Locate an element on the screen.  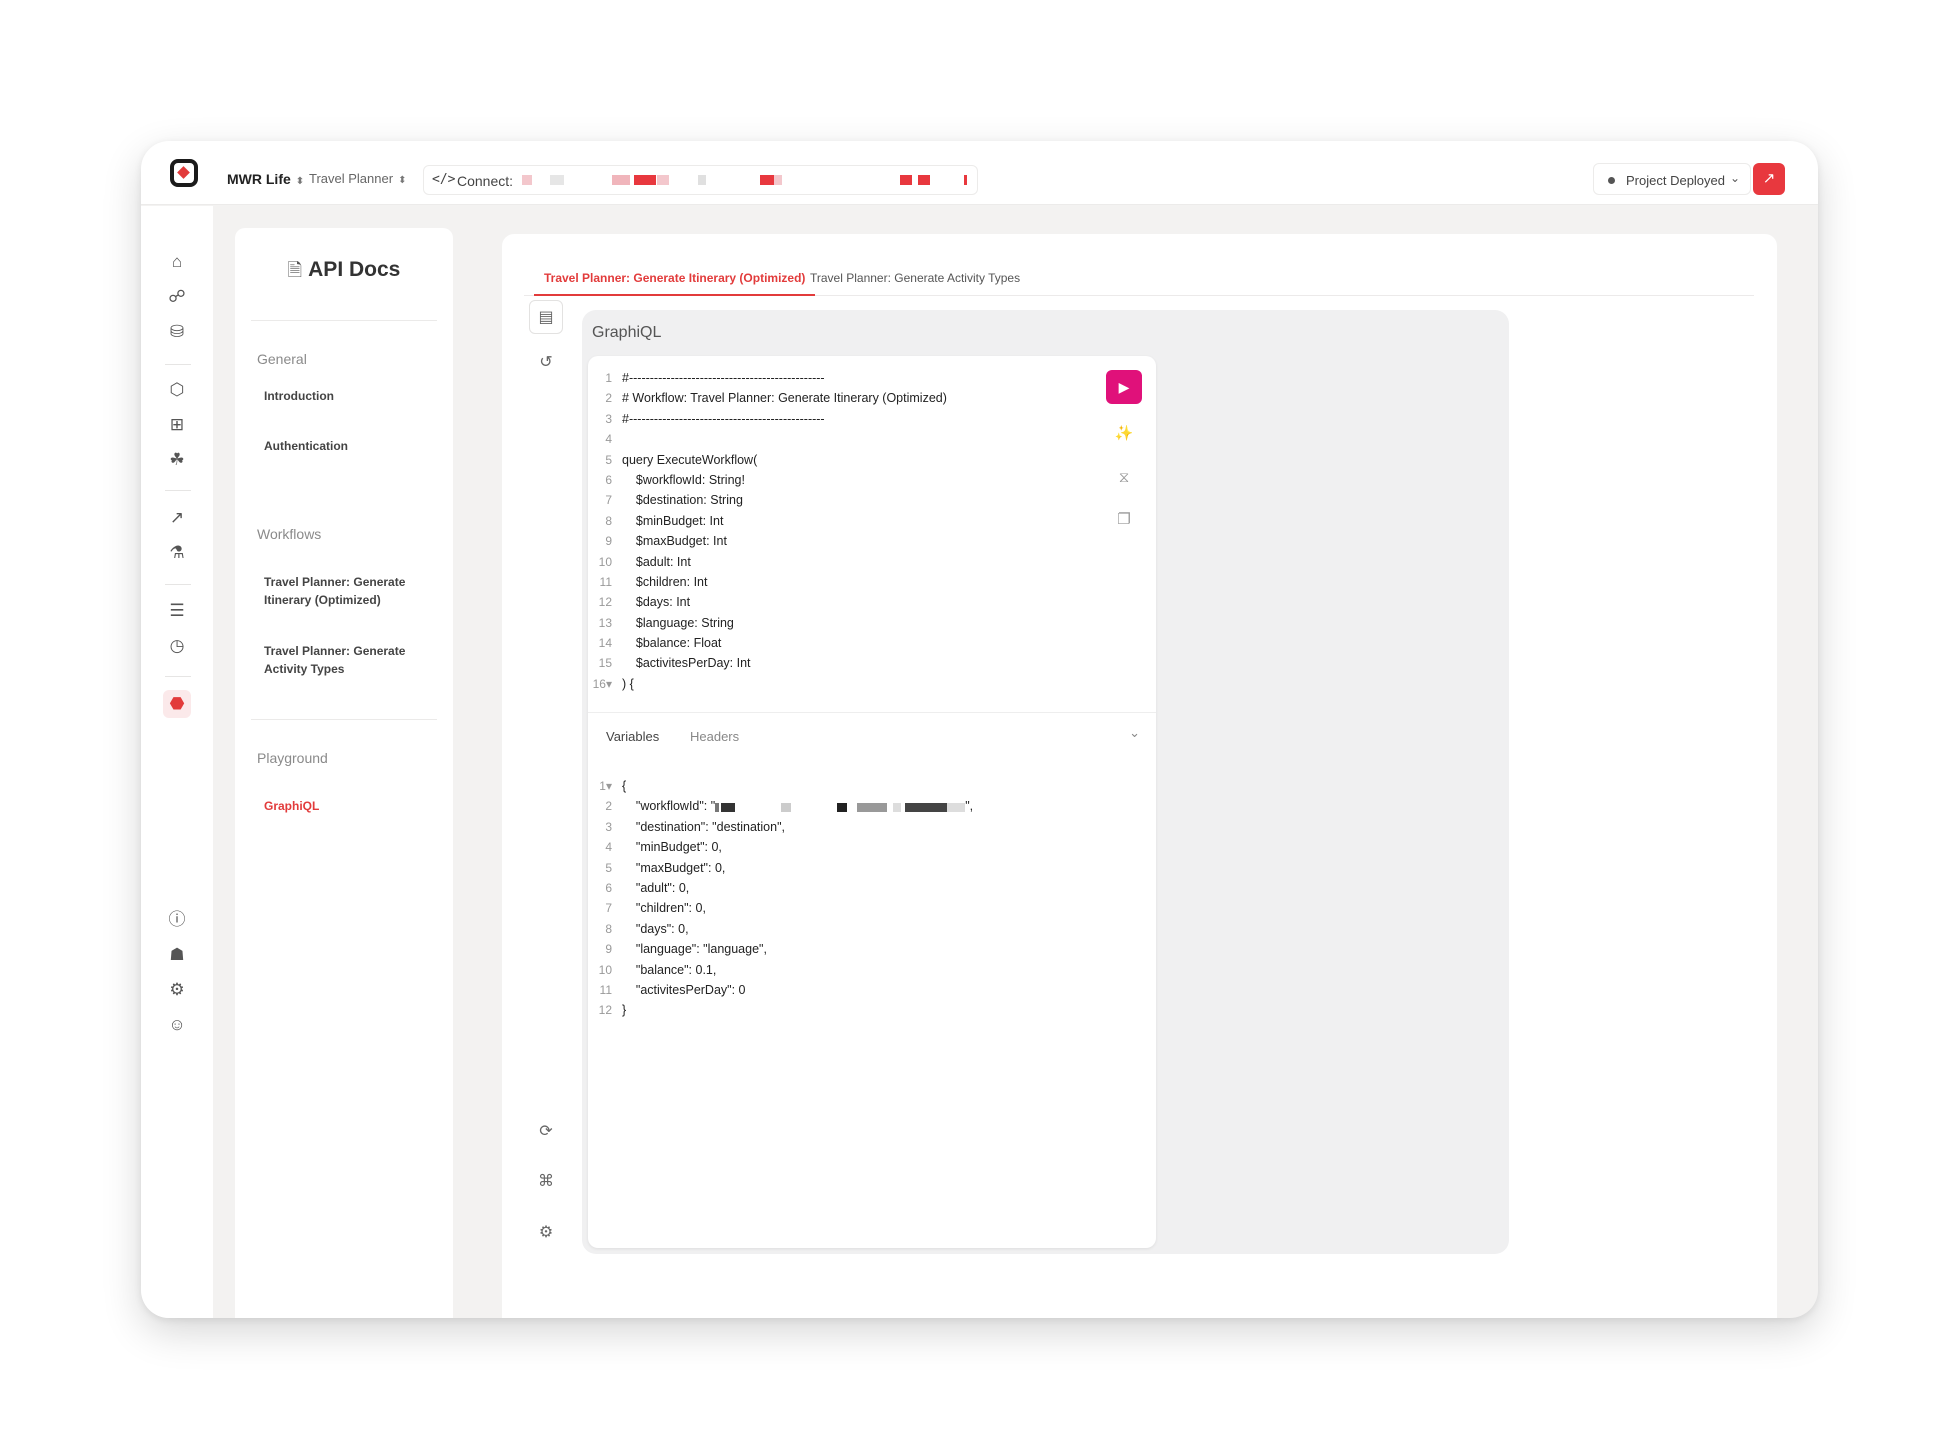
tab-variables: Variables is located at coordinates (632, 736).